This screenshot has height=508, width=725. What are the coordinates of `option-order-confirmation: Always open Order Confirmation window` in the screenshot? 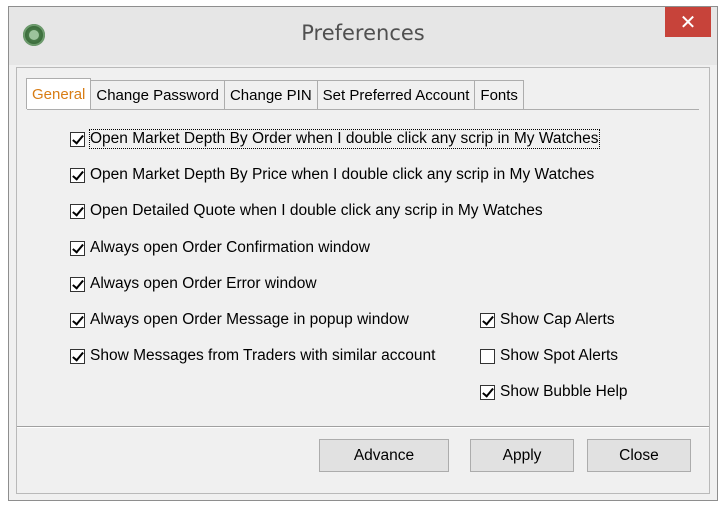 It's located at (220, 248).